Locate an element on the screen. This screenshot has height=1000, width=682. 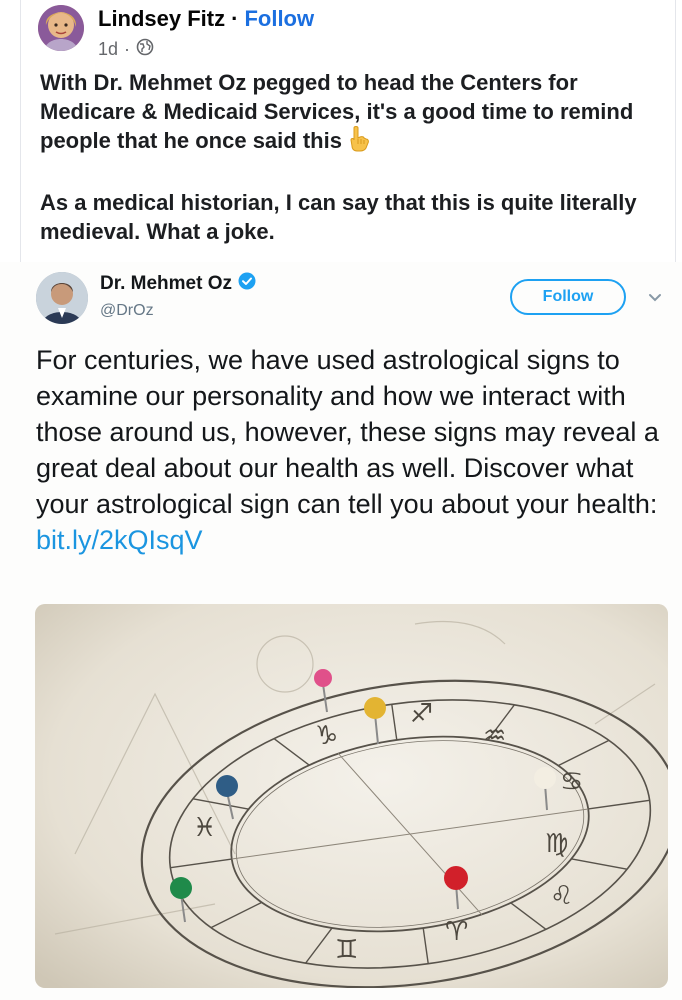
chevron-down-icon is located at coordinates (655, 299).